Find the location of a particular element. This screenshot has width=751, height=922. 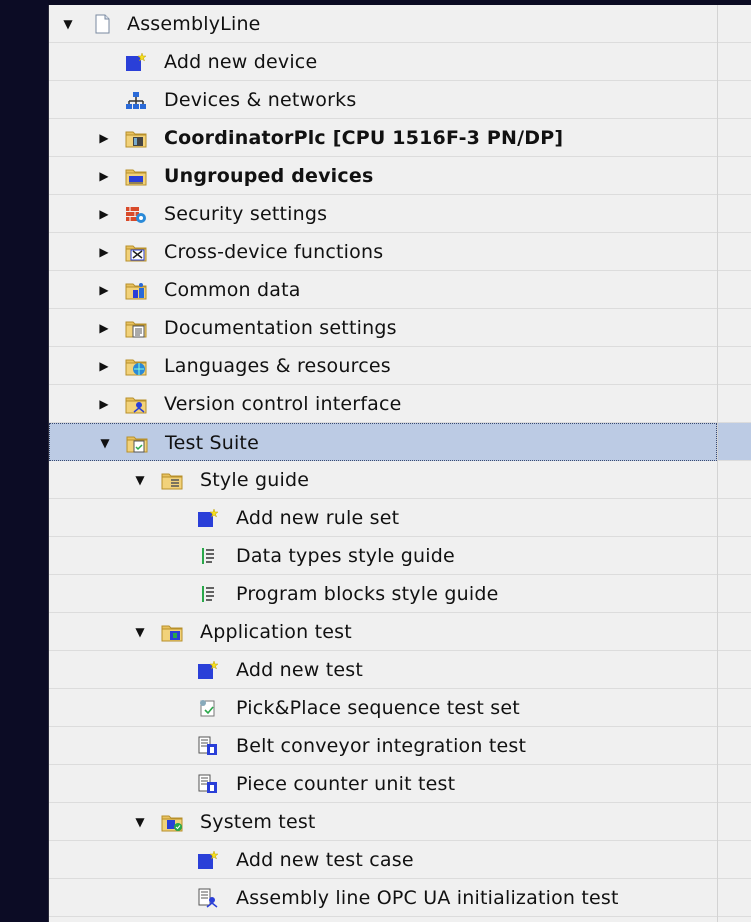

security-settings-icon is located at coordinates (136, 214).